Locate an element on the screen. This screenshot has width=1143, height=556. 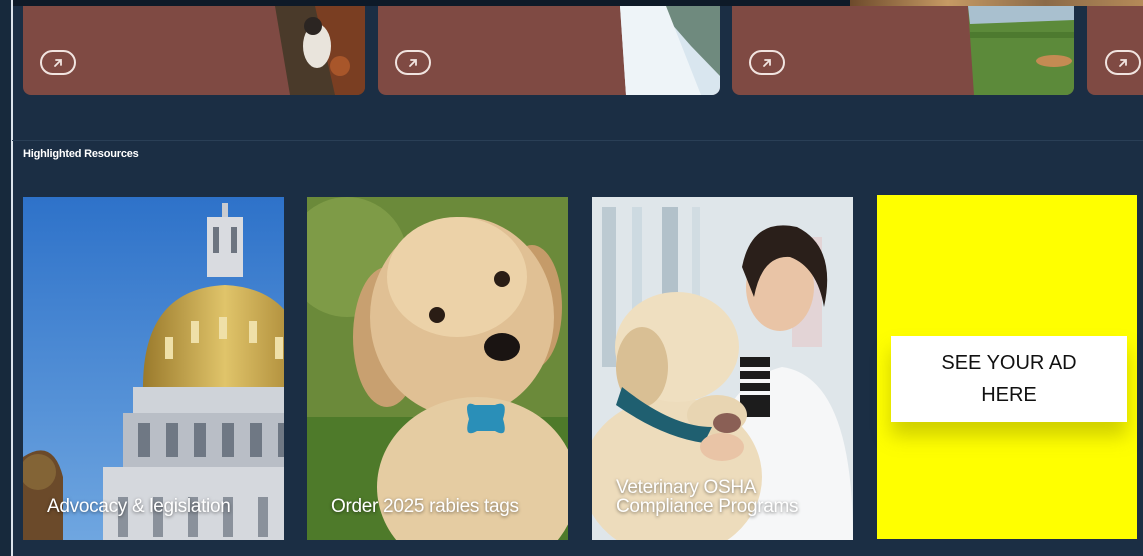
window-left-edge is located at coordinates (6, 278).